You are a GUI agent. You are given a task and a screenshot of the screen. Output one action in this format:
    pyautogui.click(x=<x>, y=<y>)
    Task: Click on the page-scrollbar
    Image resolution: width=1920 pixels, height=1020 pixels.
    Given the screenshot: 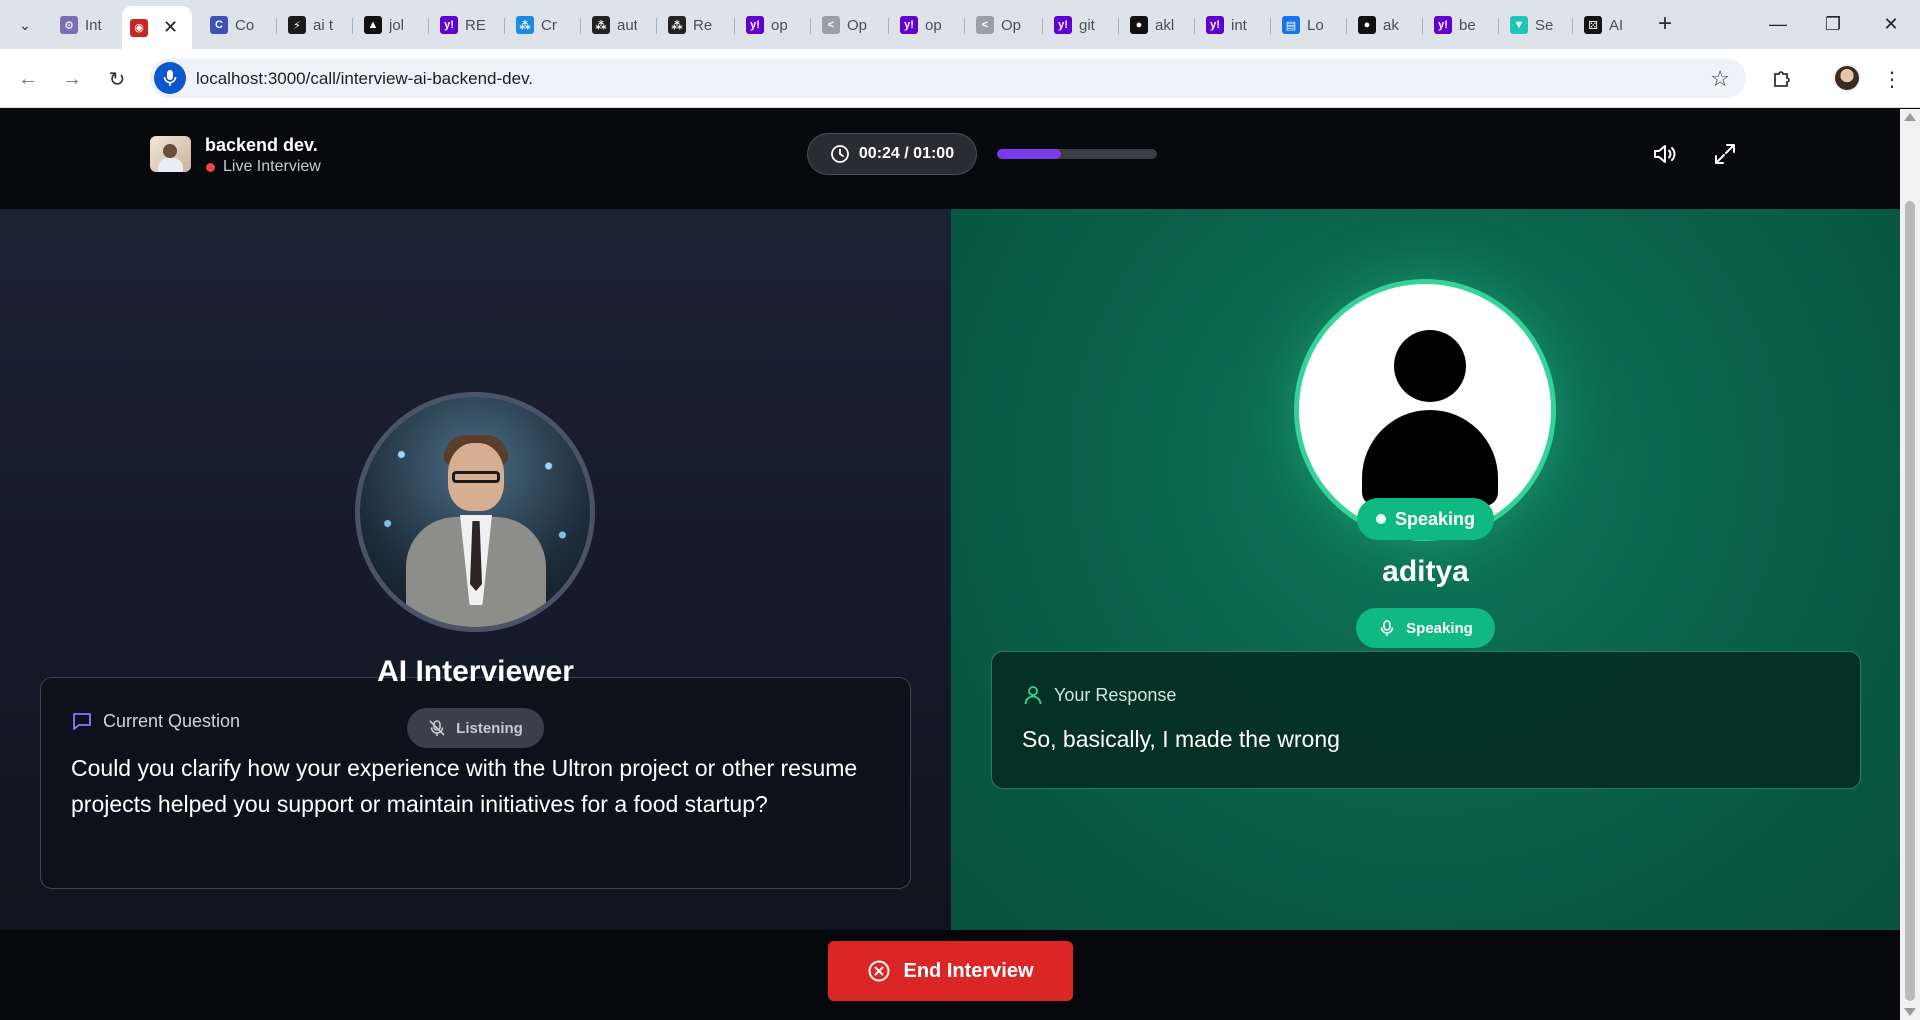 What is the action you would take?
    pyautogui.click(x=1910, y=564)
    